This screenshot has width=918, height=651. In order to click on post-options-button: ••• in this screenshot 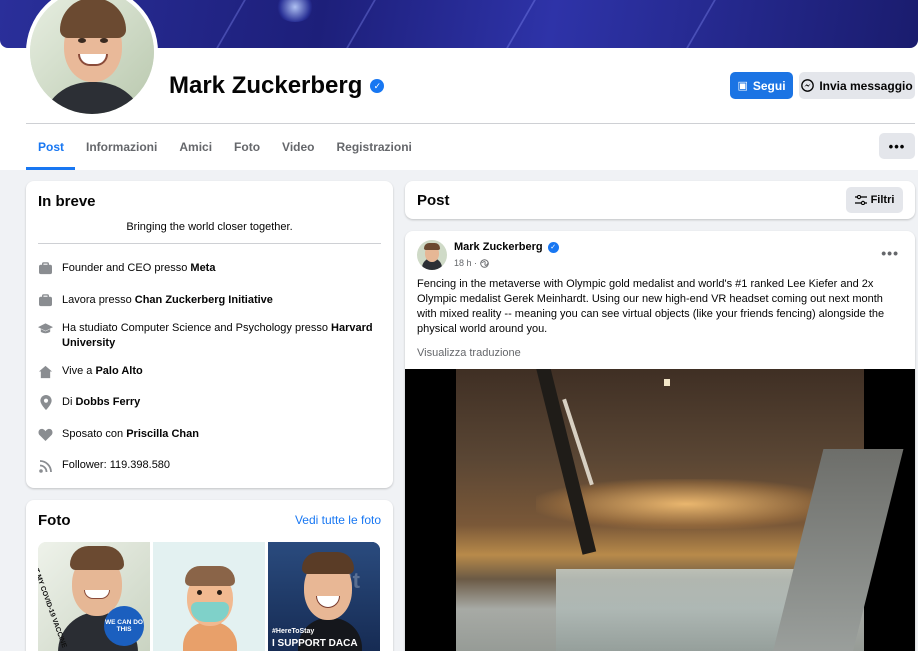, I will do `click(890, 253)`.